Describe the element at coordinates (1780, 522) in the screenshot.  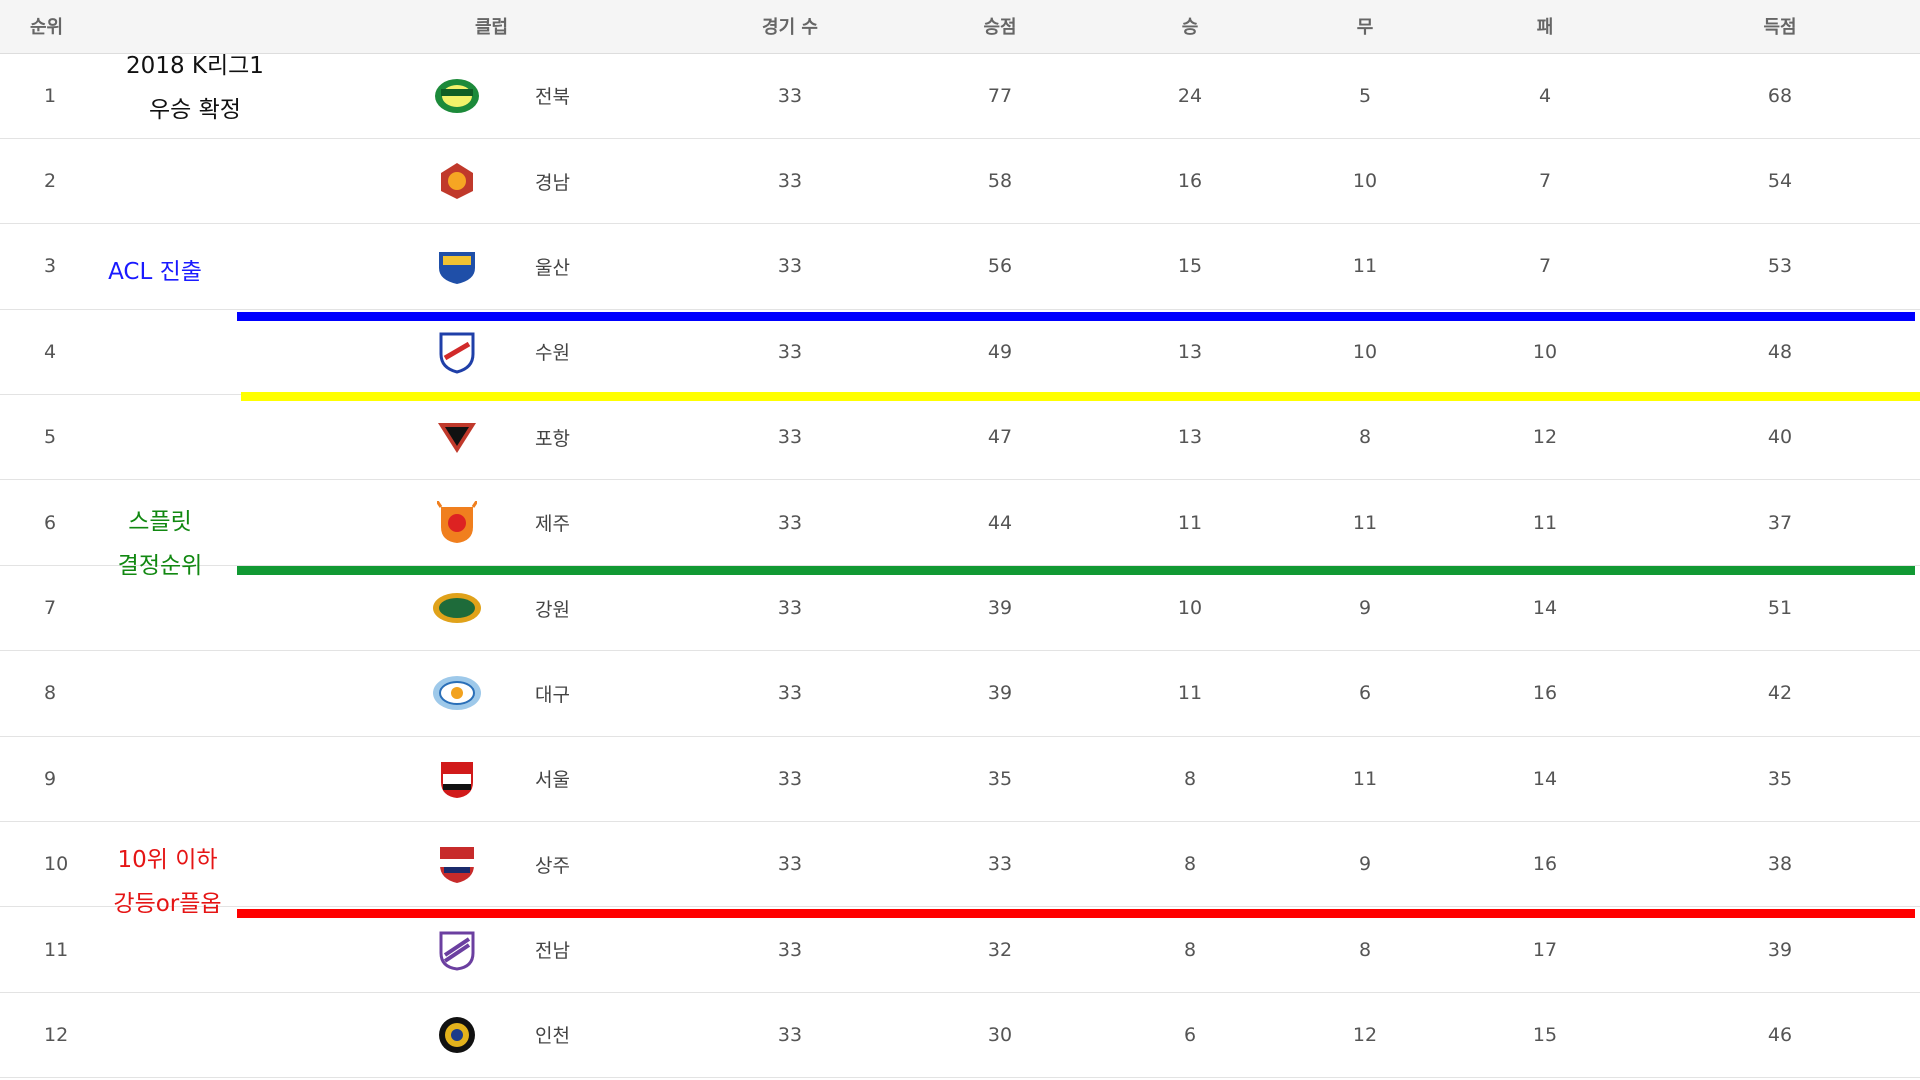
I see `goals-cell: 37` at that location.